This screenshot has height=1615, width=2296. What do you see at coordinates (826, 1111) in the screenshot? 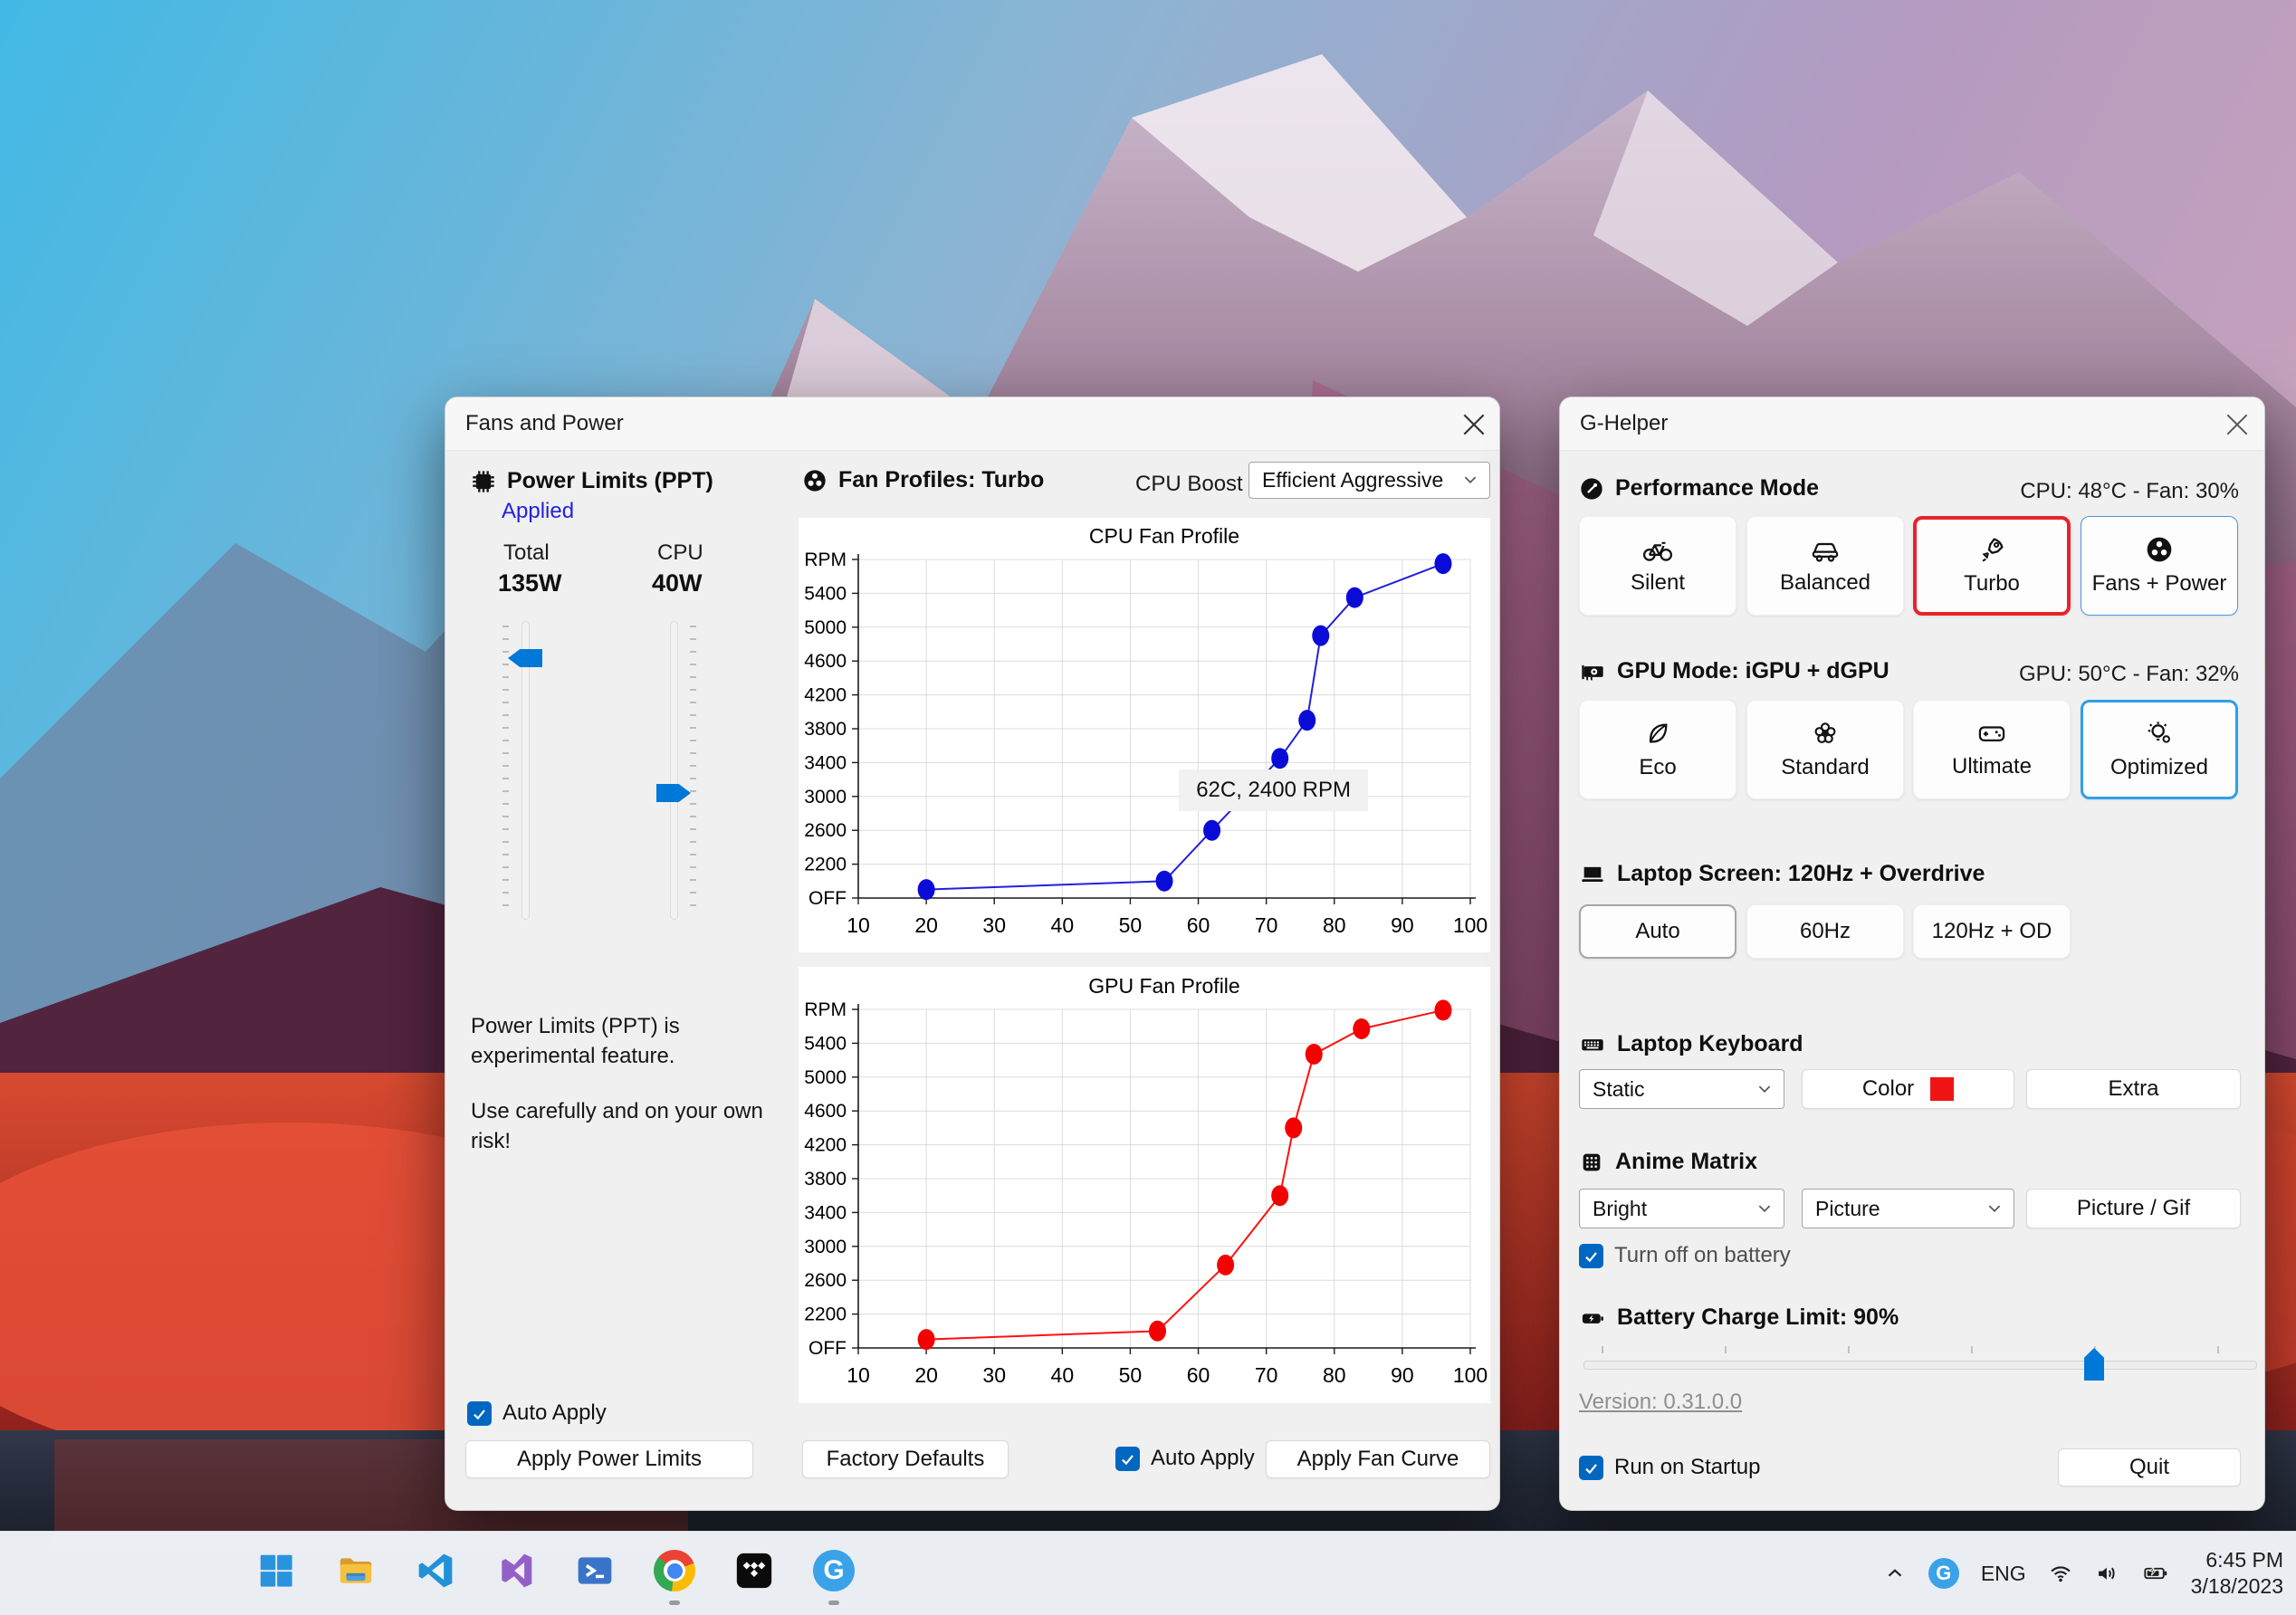
I see `svg-text: 4600` at bounding box center [826, 1111].